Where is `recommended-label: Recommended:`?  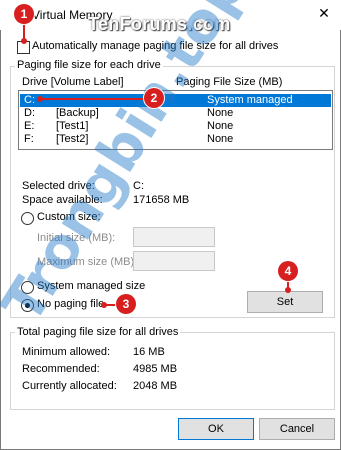
recommended-label: Recommended: is located at coordinates (61, 369).